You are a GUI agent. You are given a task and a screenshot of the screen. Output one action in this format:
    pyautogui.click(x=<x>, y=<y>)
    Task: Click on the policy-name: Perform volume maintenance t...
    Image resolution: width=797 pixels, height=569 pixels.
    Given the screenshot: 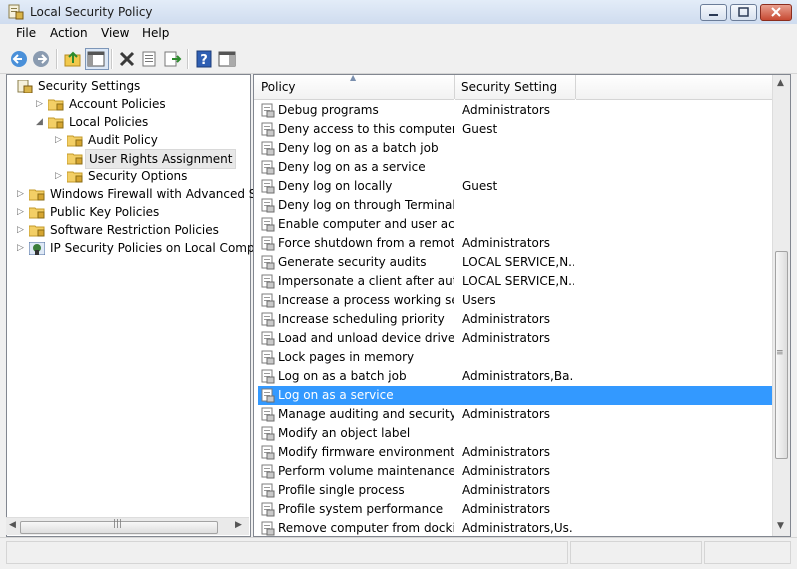 What is the action you would take?
    pyautogui.click(x=366, y=471)
    